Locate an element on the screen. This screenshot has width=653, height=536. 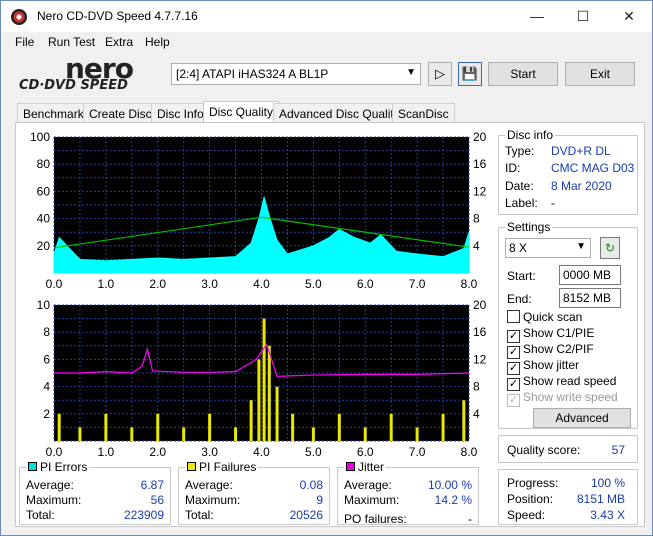
tab-disc-quality: Disc Quality is located at coordinates (241, 112).